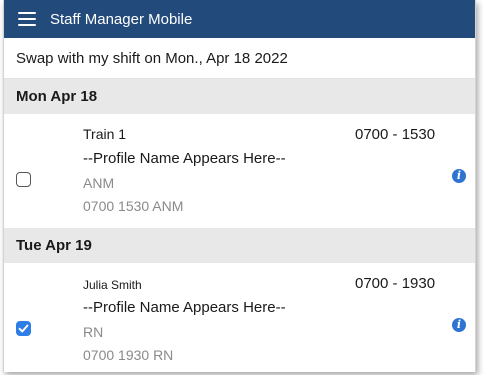  I want to click on shift-name: Julia Smith, so click(112, 285).